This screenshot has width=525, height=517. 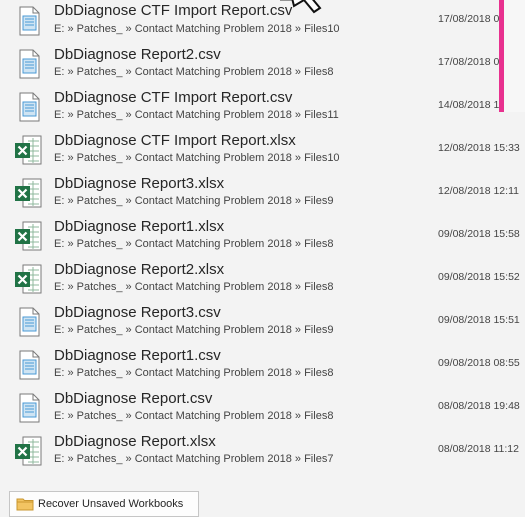 I want to click on file-name: DbDiagnose Report3.xlsx, so click(x=139, y=183).